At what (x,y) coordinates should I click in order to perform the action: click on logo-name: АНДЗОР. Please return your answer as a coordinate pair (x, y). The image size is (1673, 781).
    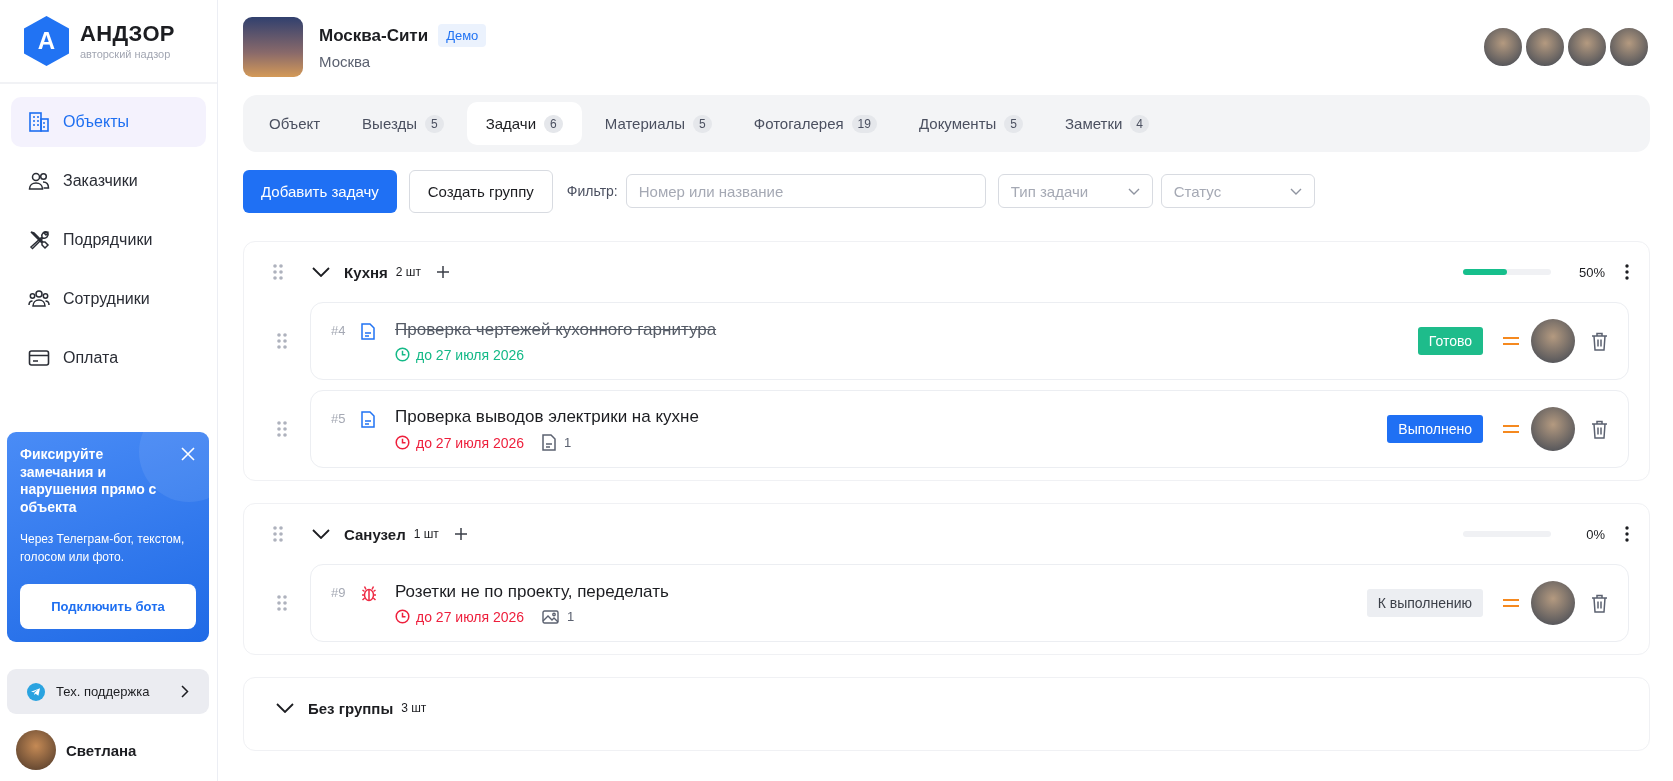
    Looking at the image, I should click on (127, 33).